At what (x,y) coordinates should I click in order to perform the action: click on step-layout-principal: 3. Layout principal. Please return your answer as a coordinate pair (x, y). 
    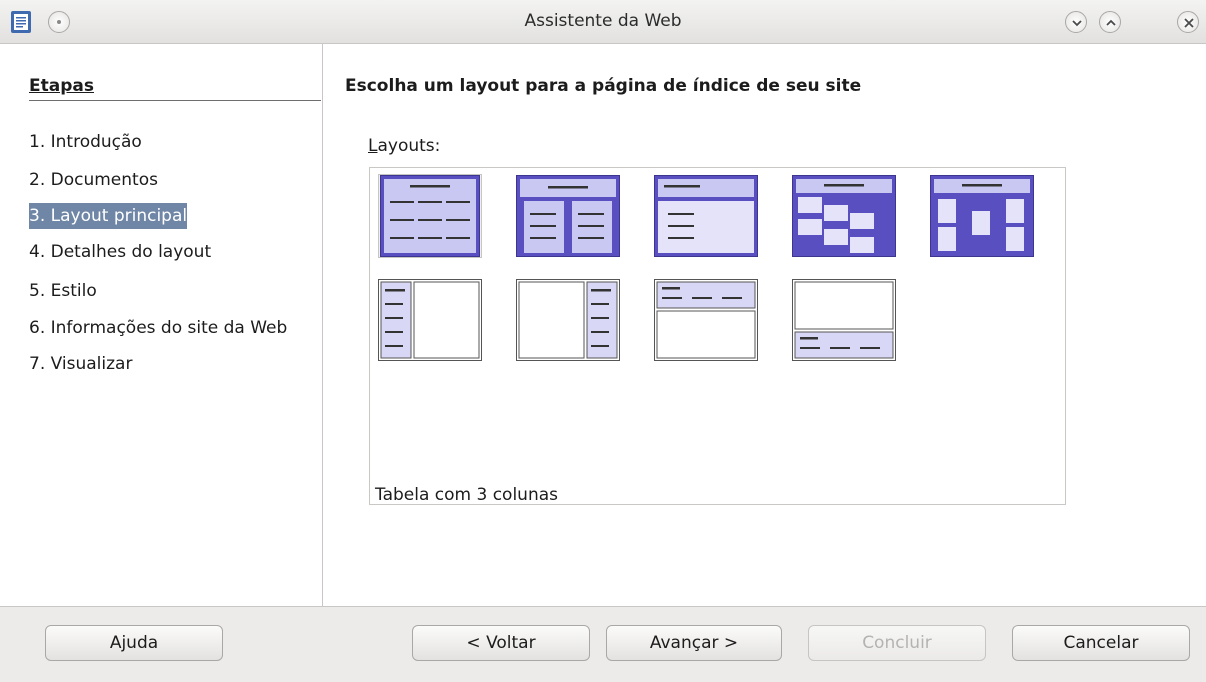
    Looking at the image, I should click on (108, 216).